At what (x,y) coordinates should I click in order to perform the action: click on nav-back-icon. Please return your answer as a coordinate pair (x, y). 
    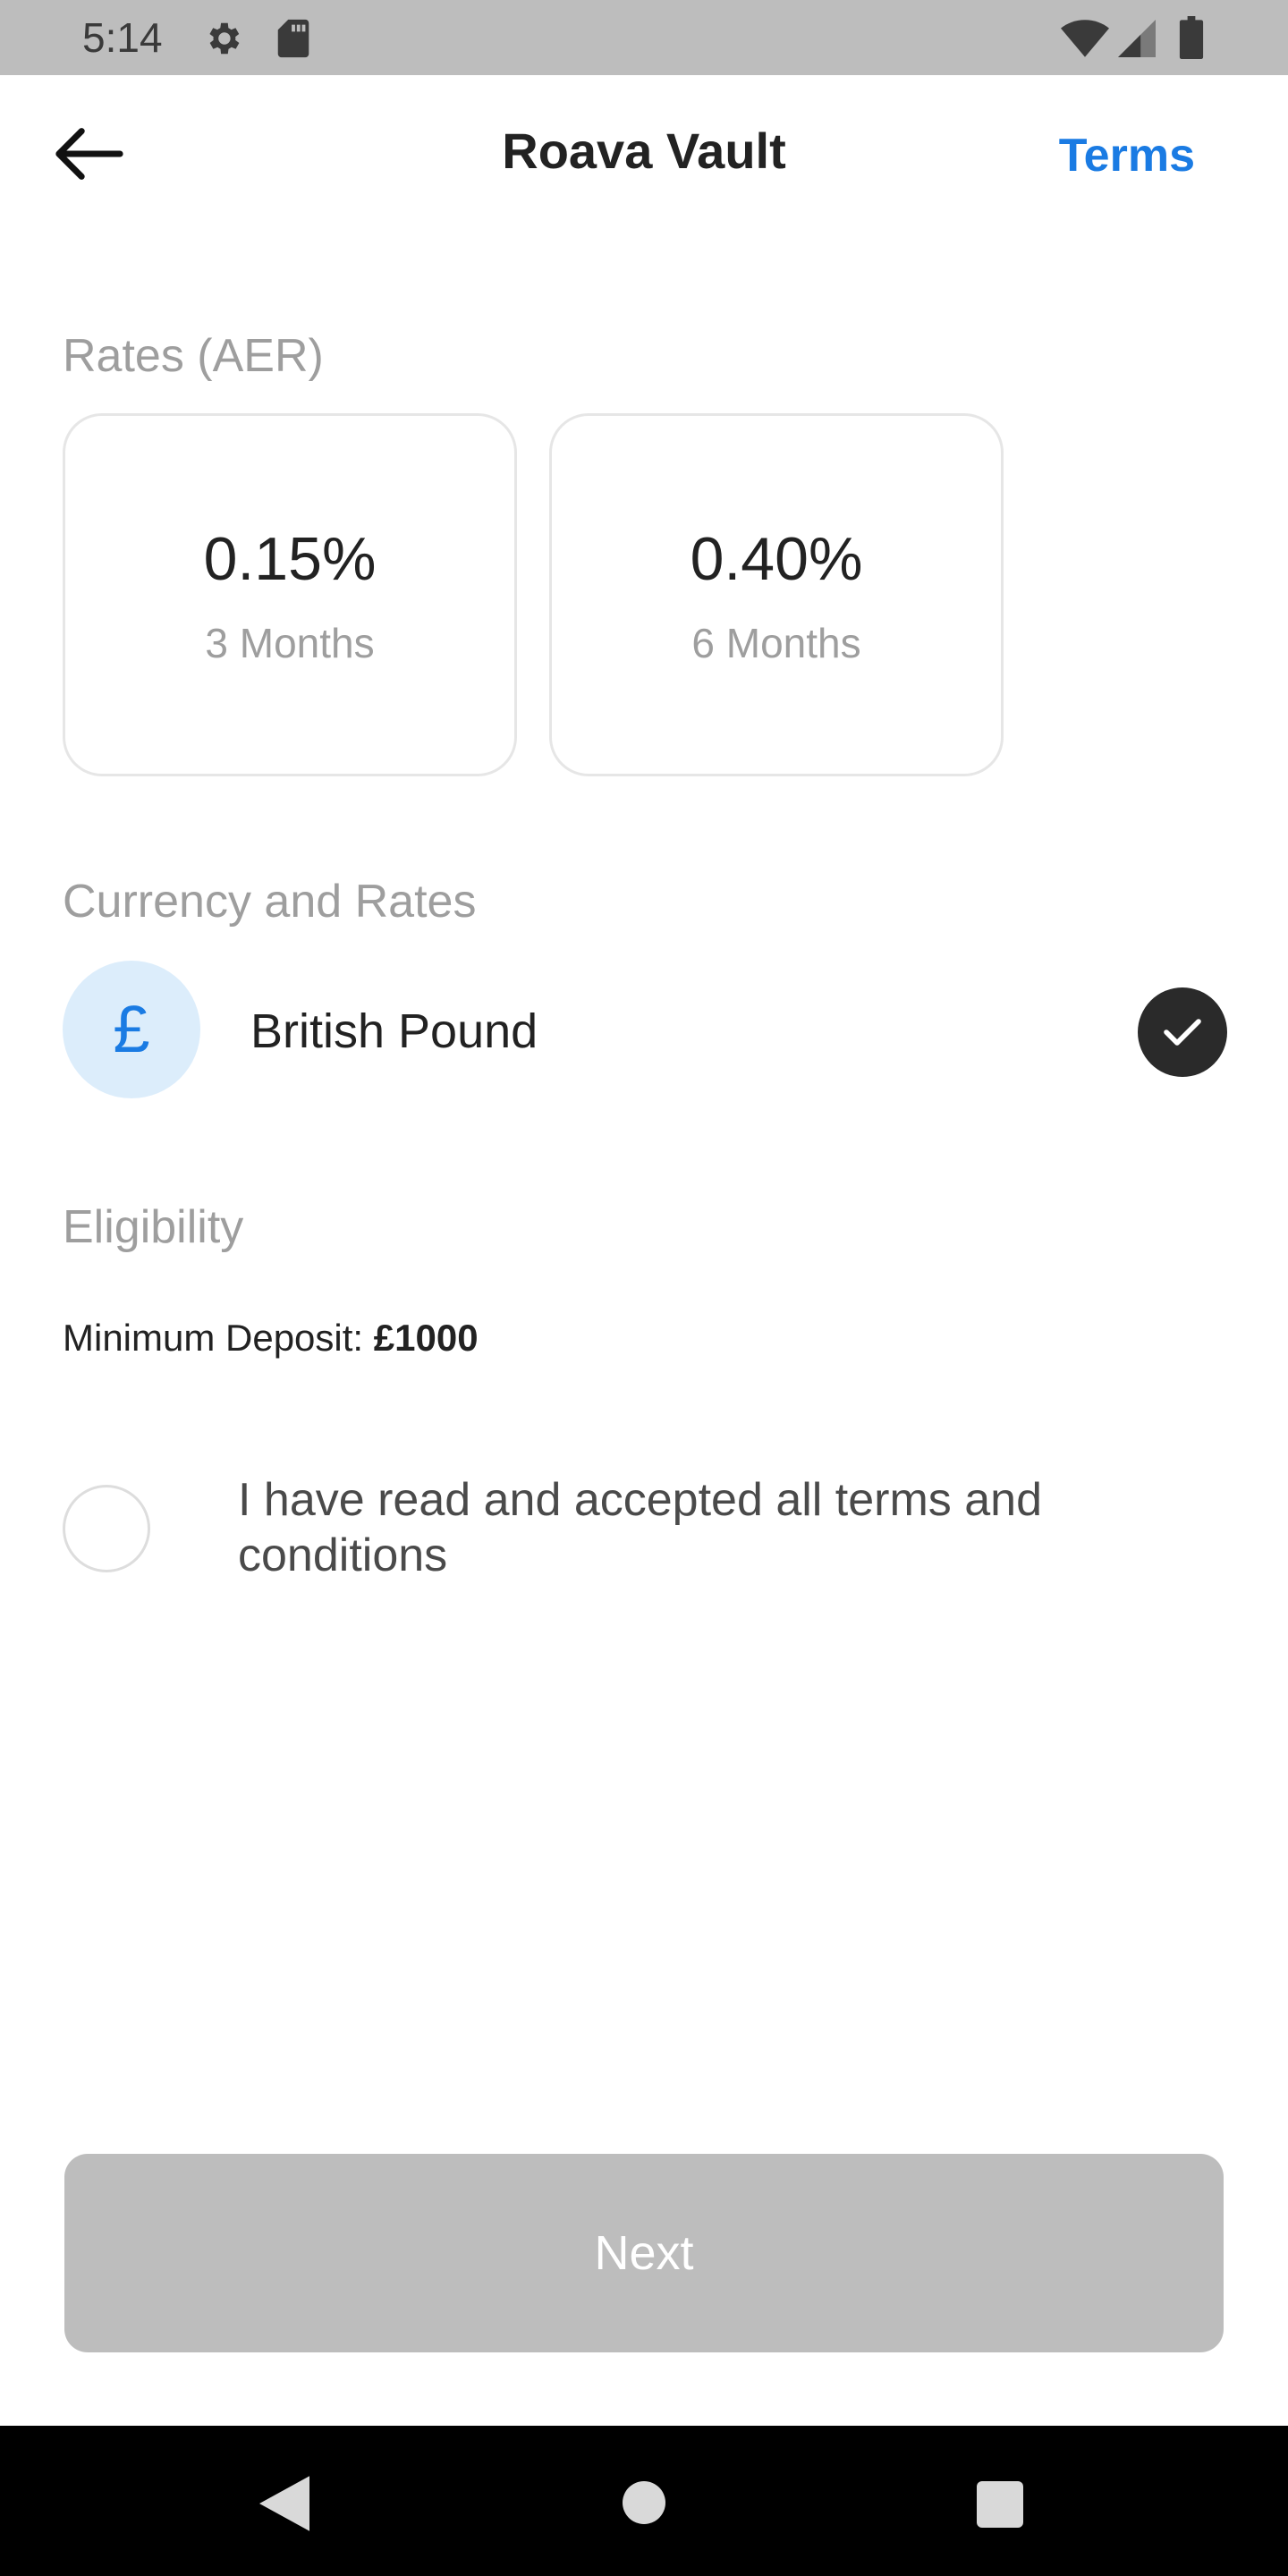
    Looking at the image, I should click on (284, 2503).